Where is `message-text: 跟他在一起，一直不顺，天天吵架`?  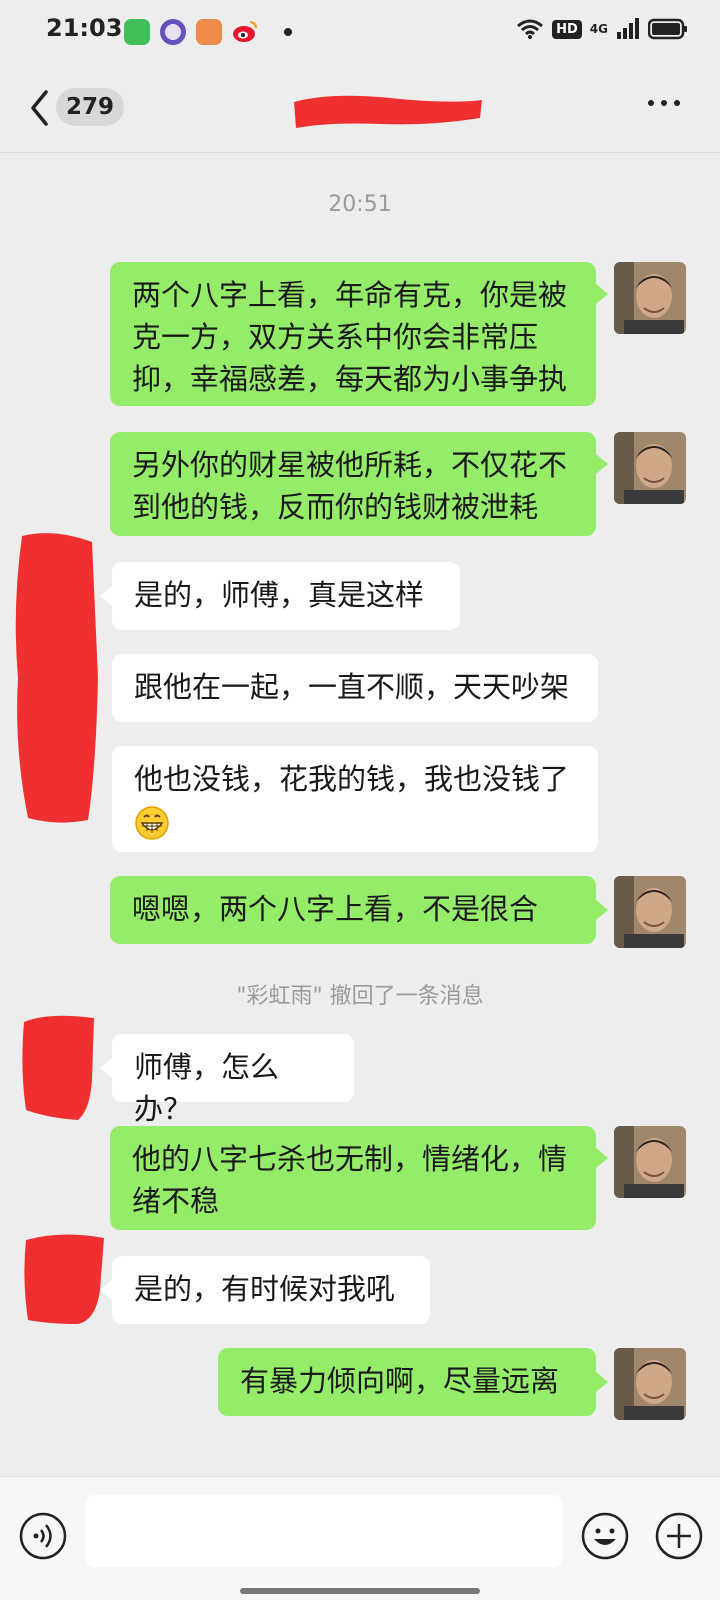 message-text: 跟他在一起，一直不顺，天天吵架 is located at coordinates (352, 687).